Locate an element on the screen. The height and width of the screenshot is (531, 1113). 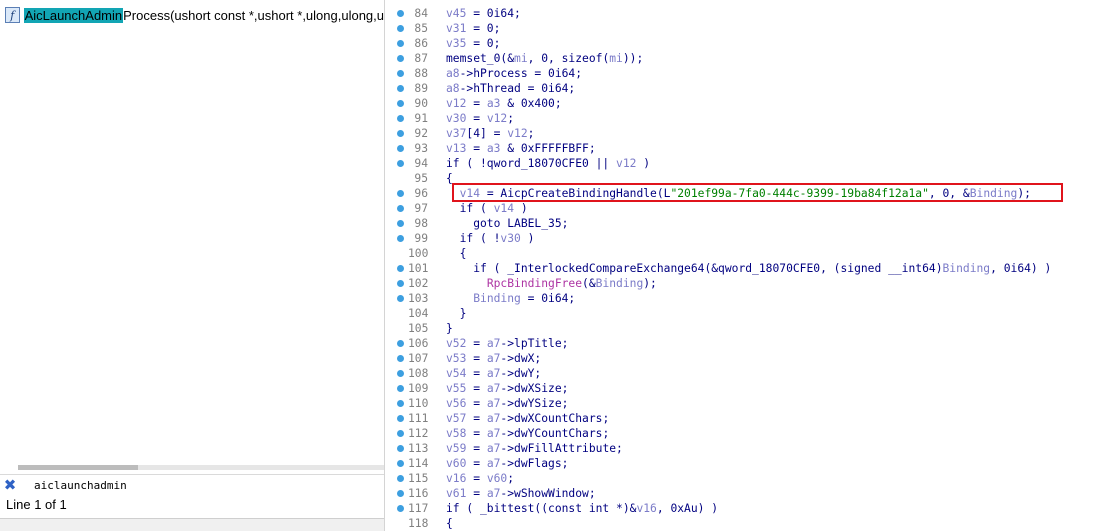
code-line: 98 goto LABEL_35; is located at coordinates (750, 223).